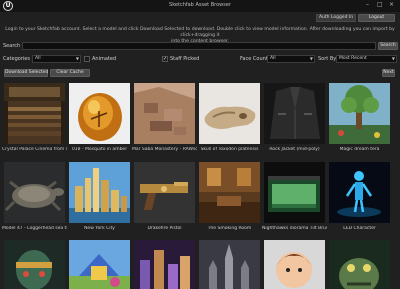  I want to click on close-icon: ×, so click(391, 5).